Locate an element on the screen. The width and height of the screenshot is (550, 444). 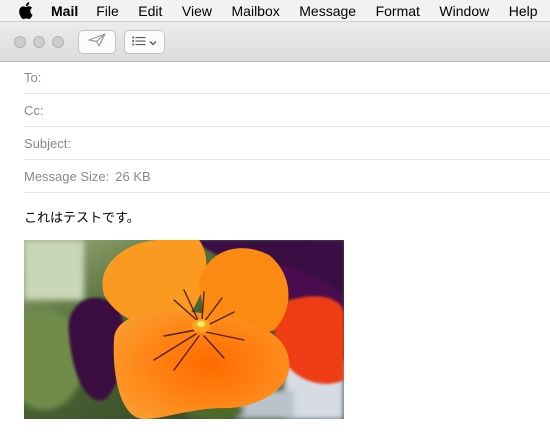
menu-help: Help is located at coordinates (523, 11).